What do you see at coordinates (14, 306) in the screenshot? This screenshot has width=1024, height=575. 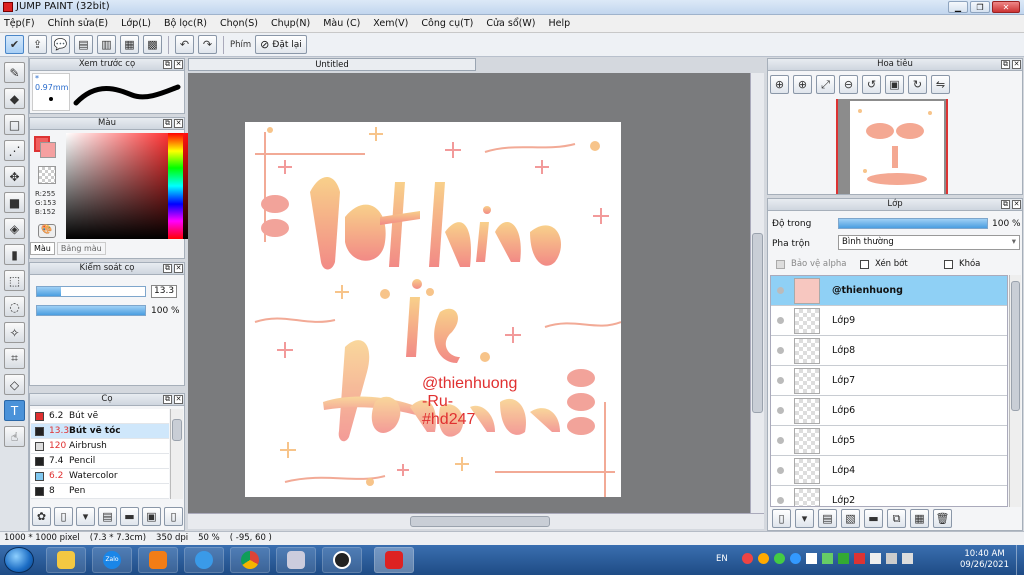 I see `lasso-tool-icon: ◌` at bounding box center [14, 306].